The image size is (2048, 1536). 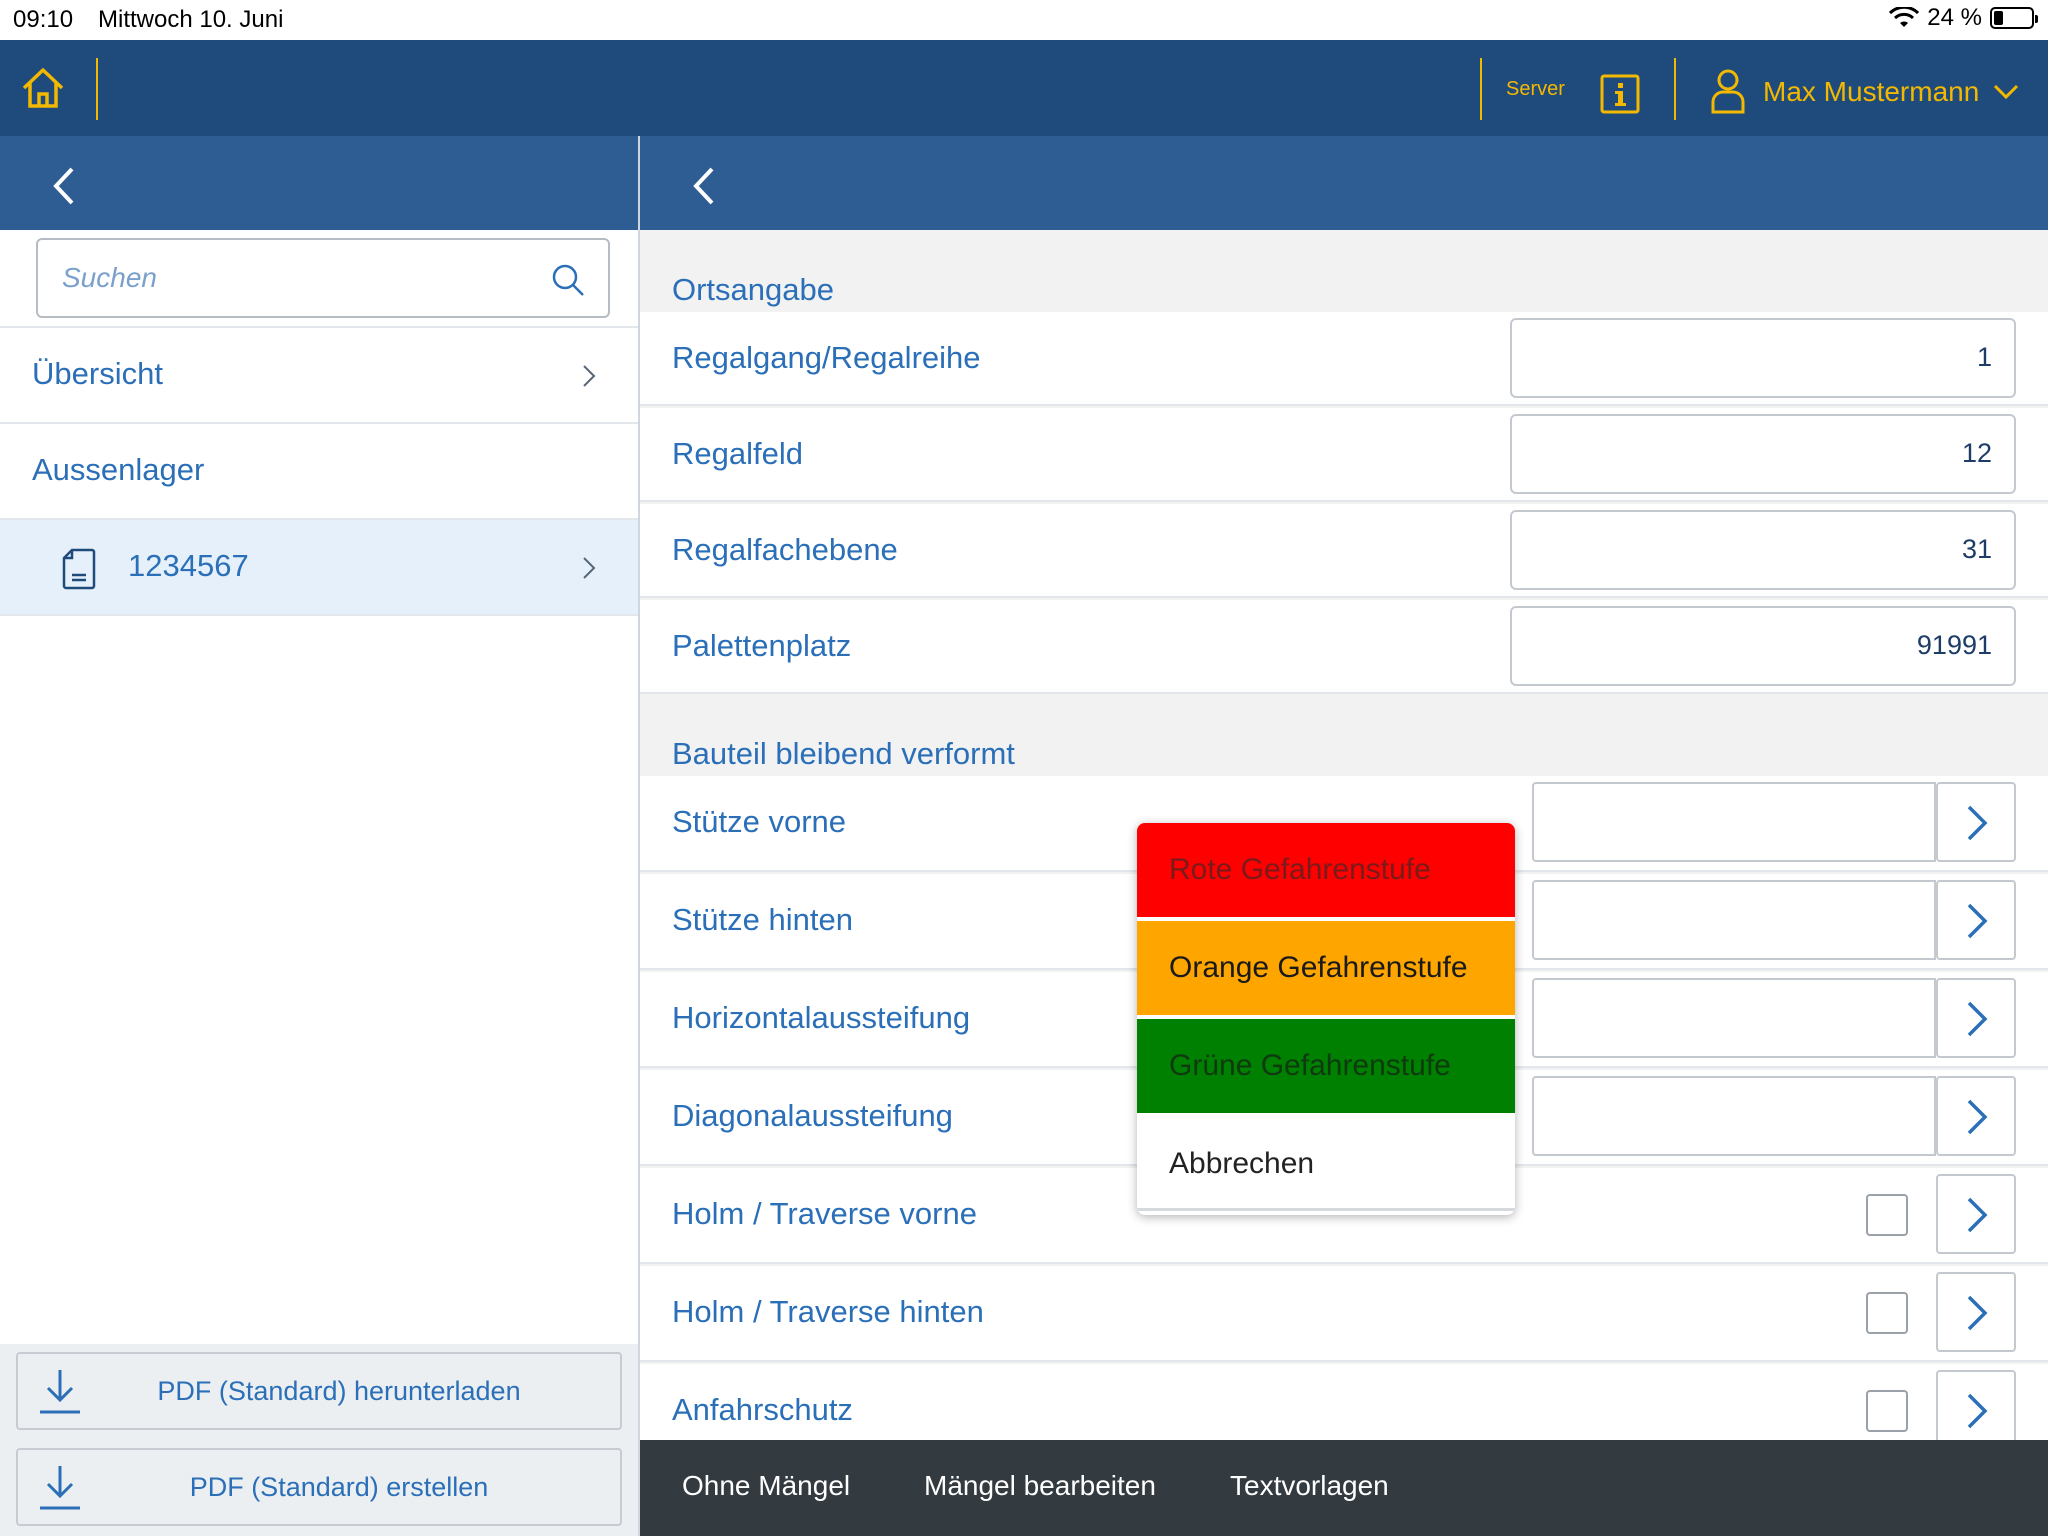 What do you see at coordinates (97, 373) in the screenshot?
I see `sidebar-item-label: Übersicht` at bounding box center [97, 373].